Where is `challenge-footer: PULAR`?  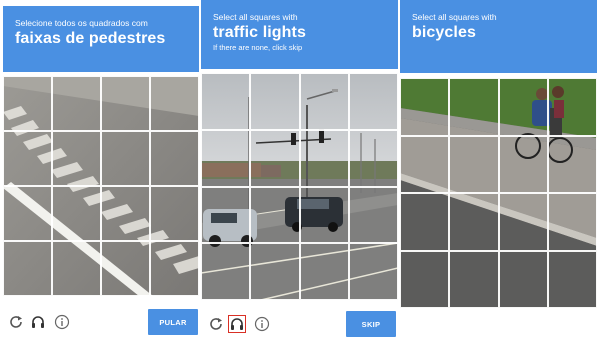 challenge-footer: PULAR is located at coordinates (101, 321).